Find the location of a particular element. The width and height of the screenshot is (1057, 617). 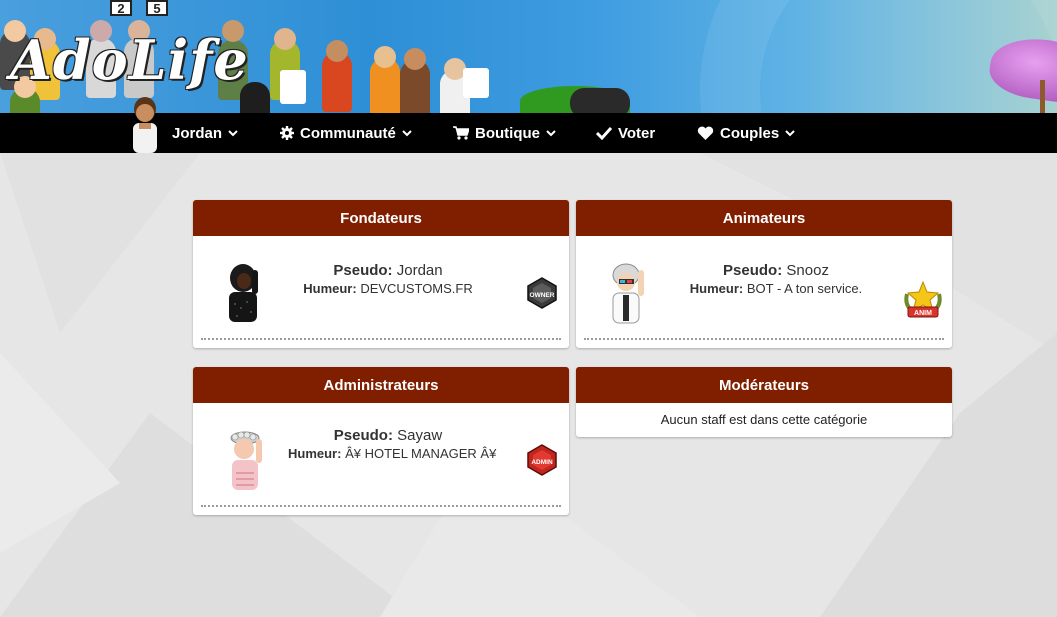

card-title: Fondateurs is located at coordinates (381, 218).